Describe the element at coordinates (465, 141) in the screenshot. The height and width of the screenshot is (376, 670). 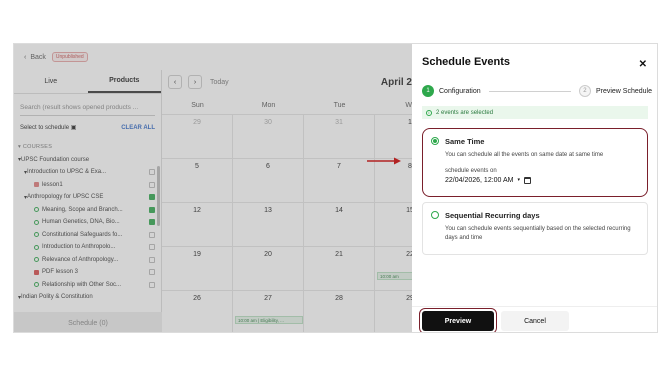
I see `option-title: Same Time` at that location.